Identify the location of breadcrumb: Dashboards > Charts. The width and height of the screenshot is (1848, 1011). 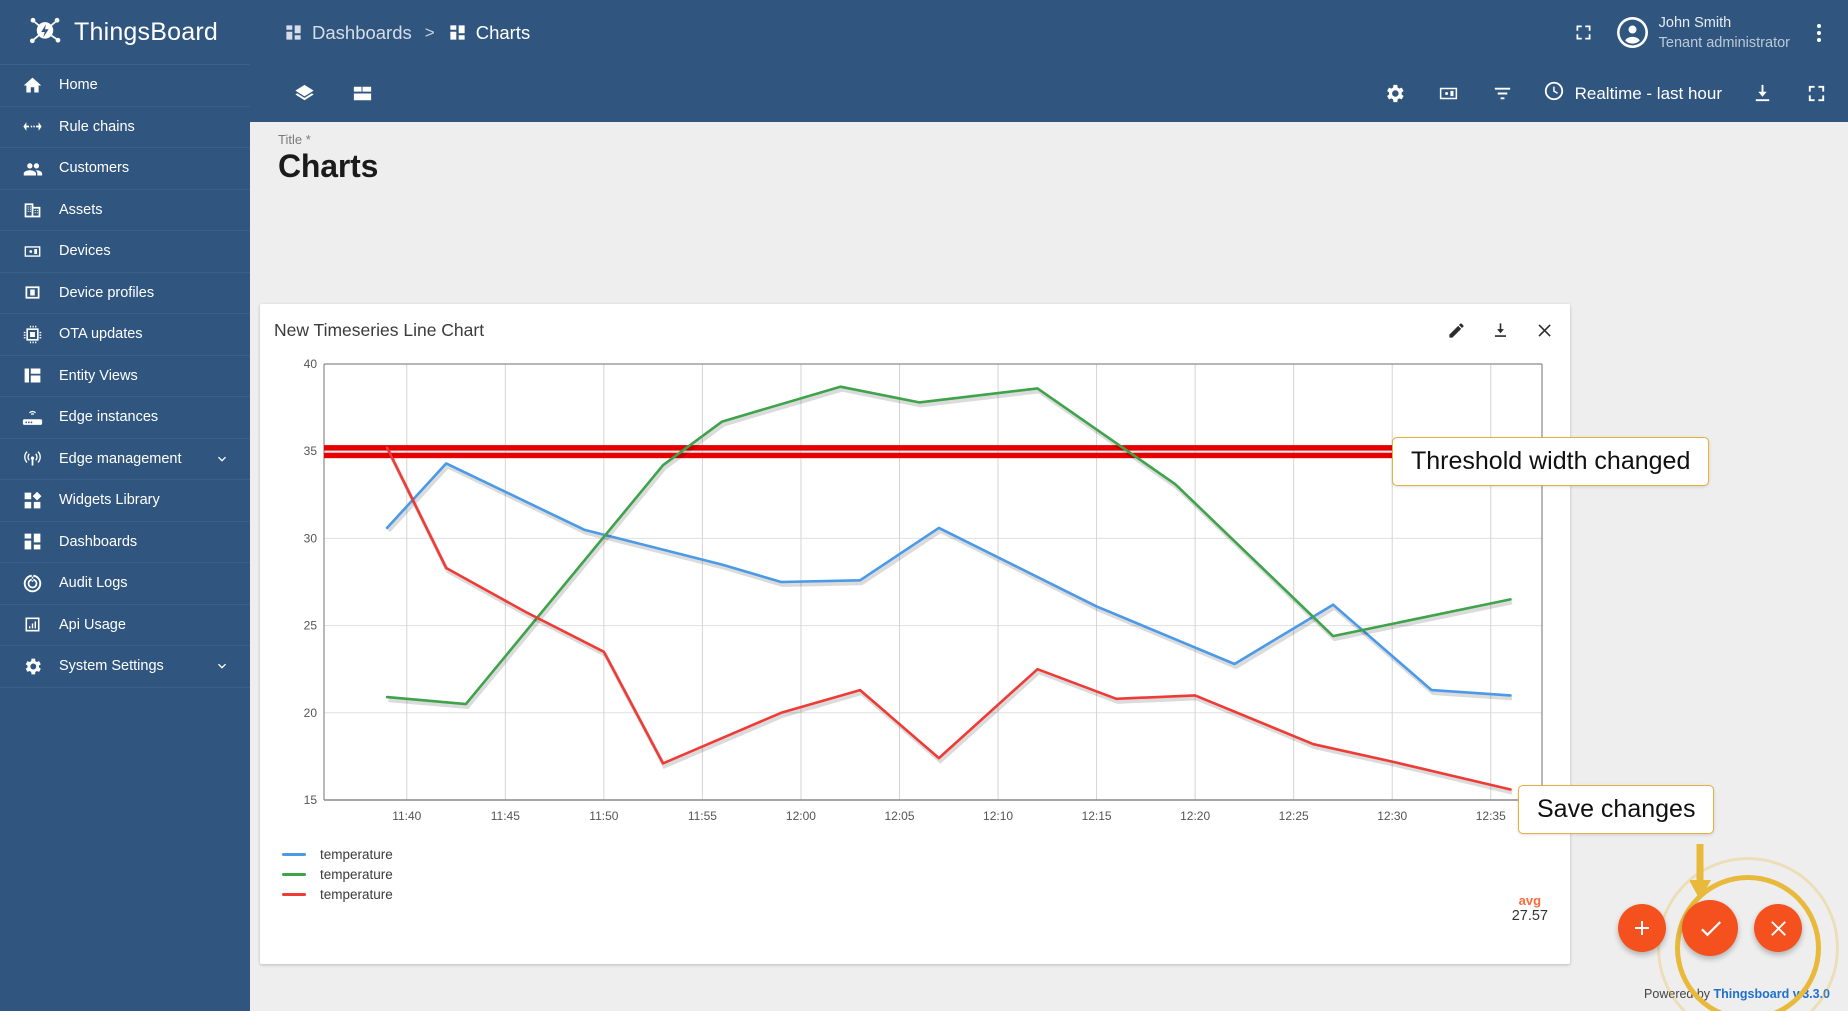
(407, 33).